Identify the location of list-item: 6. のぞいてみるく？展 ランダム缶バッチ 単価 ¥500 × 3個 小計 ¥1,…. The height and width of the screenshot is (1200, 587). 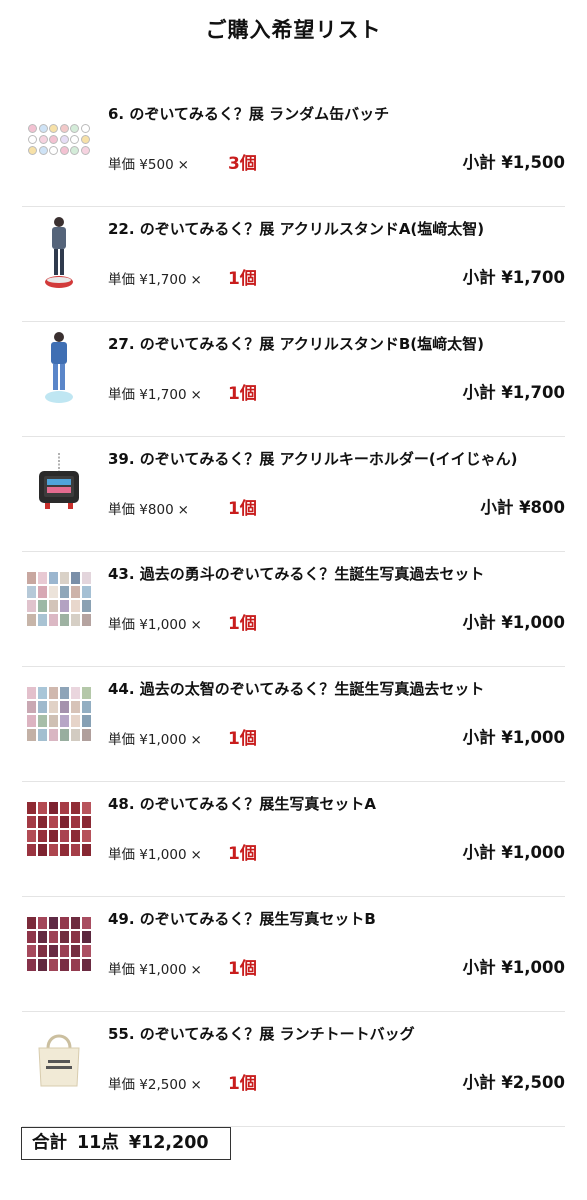
(293, 150).